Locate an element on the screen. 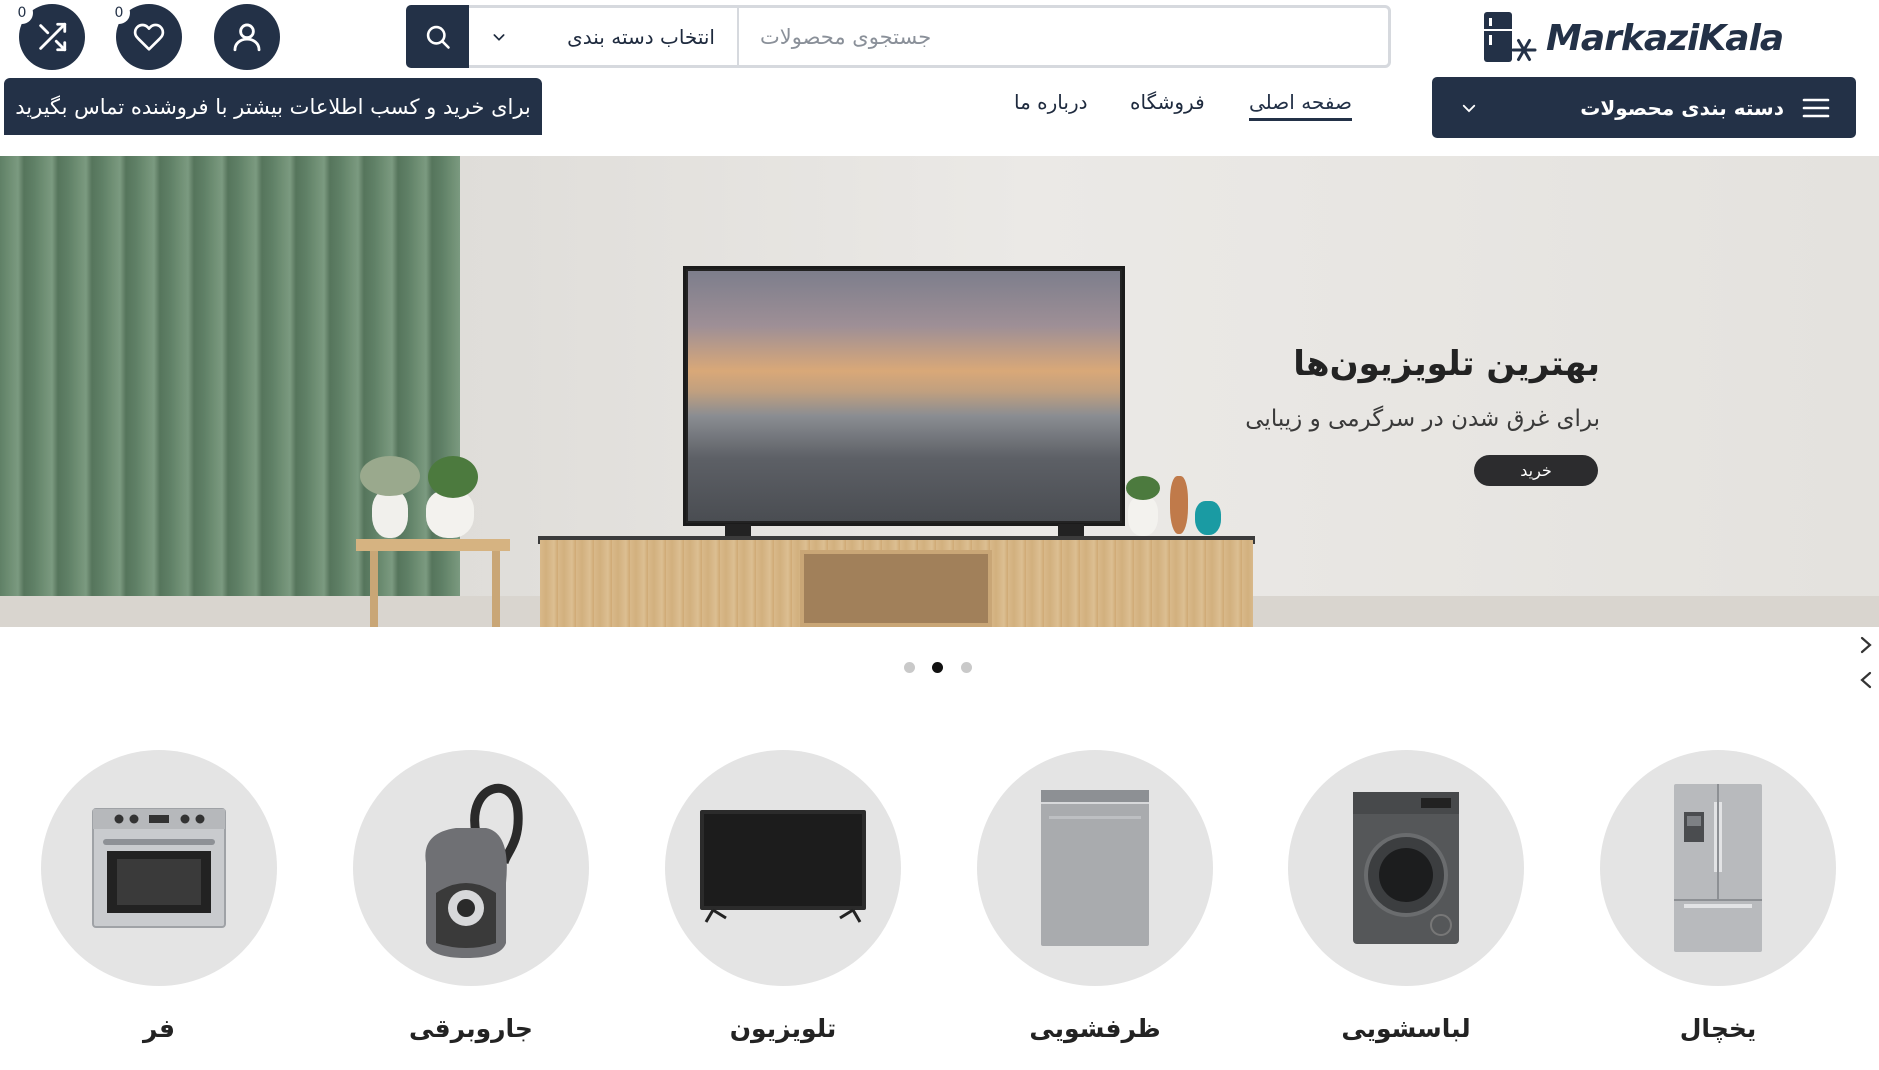 The height and width of the screenshot is (1070, 1879). wishlist-count-badge: 0 is located at coordinates (119, 13).